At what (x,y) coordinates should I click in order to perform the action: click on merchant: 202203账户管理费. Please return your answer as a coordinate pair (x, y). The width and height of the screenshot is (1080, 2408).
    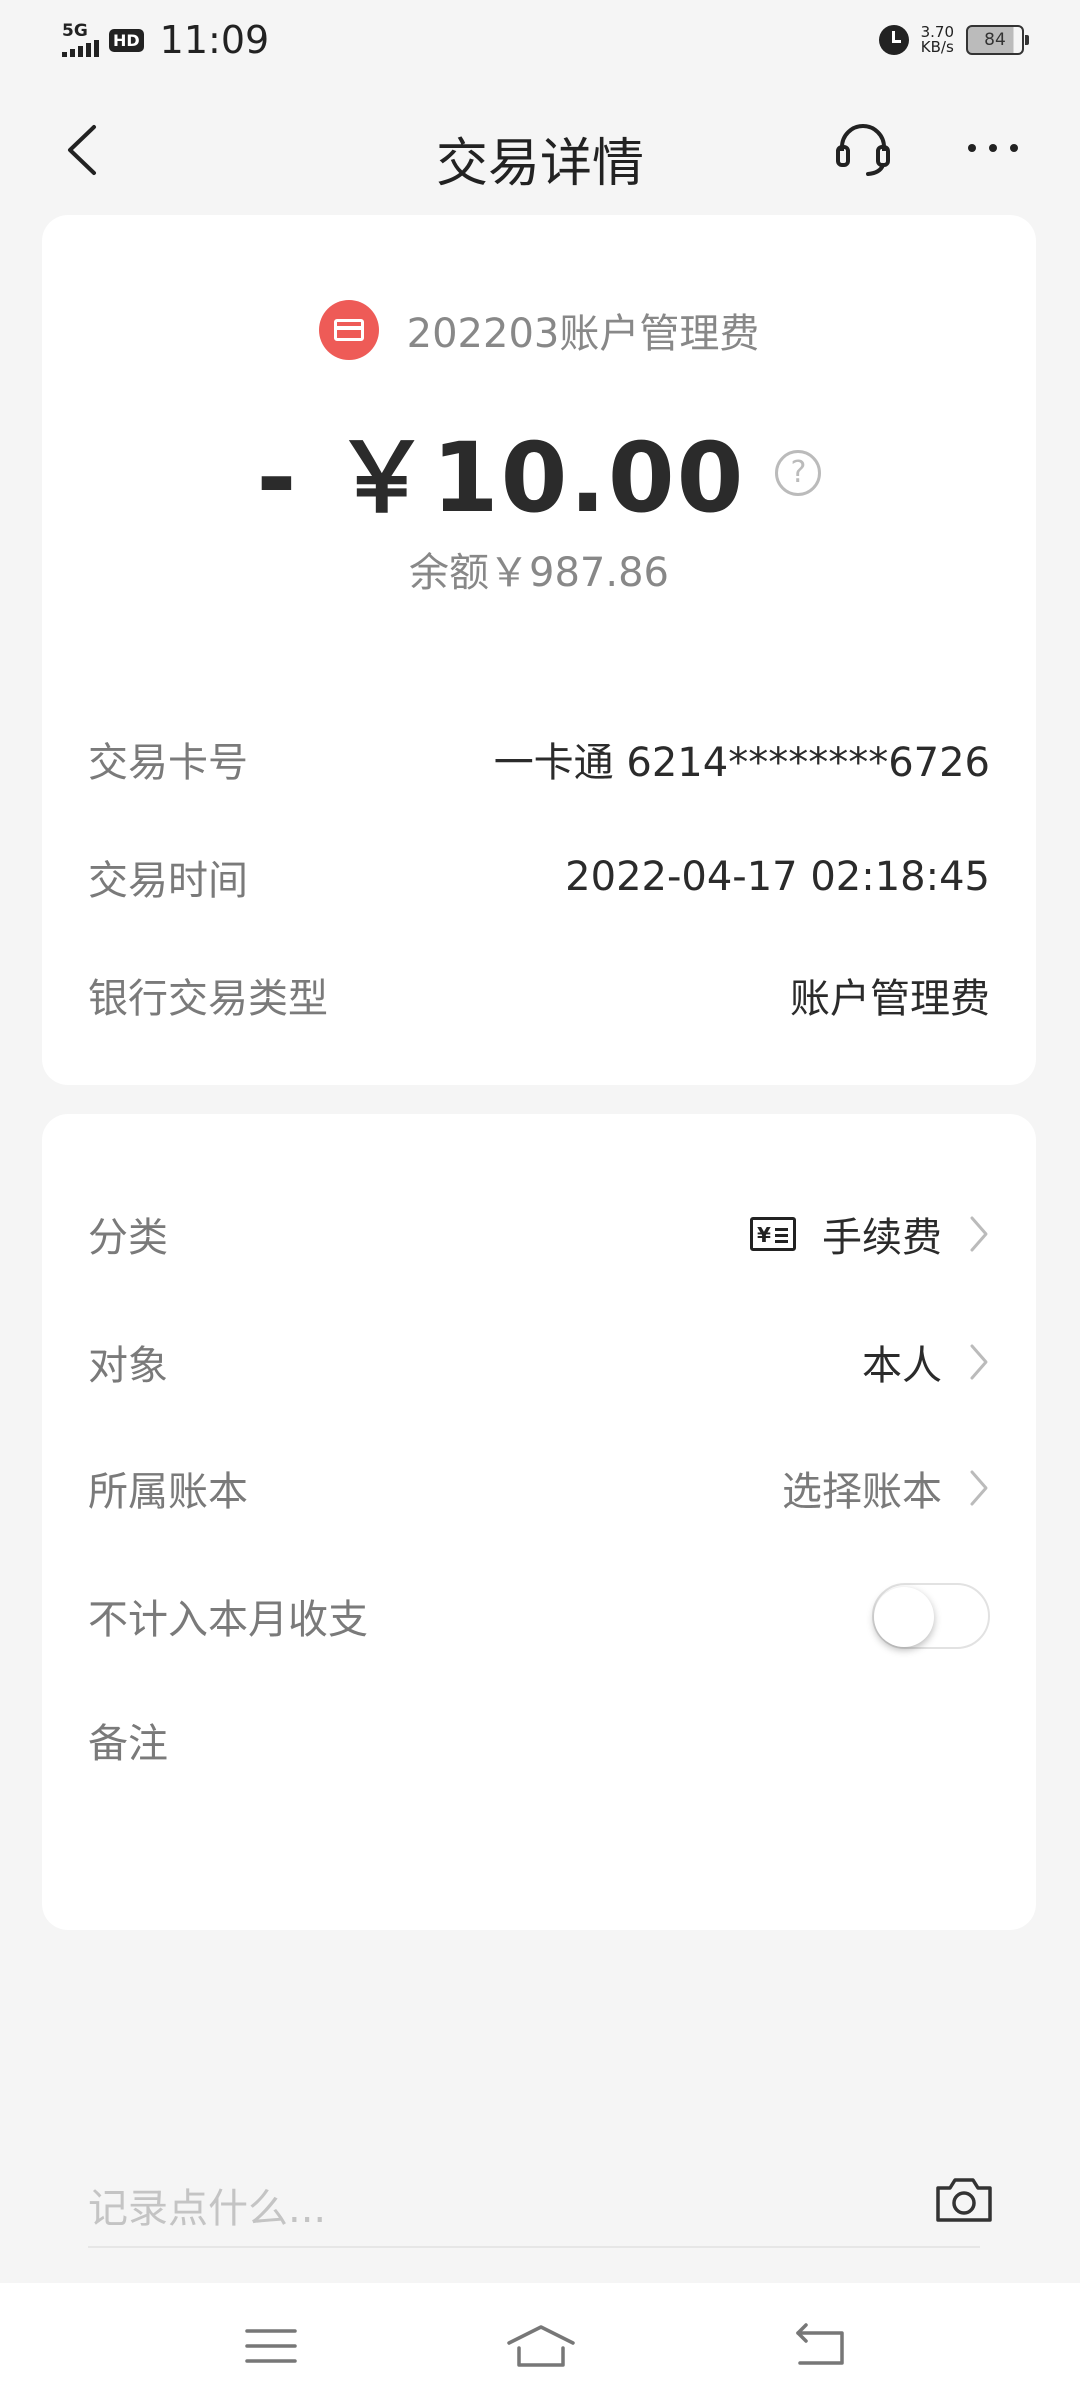
    Looking at the image, I should click on (539, 330).